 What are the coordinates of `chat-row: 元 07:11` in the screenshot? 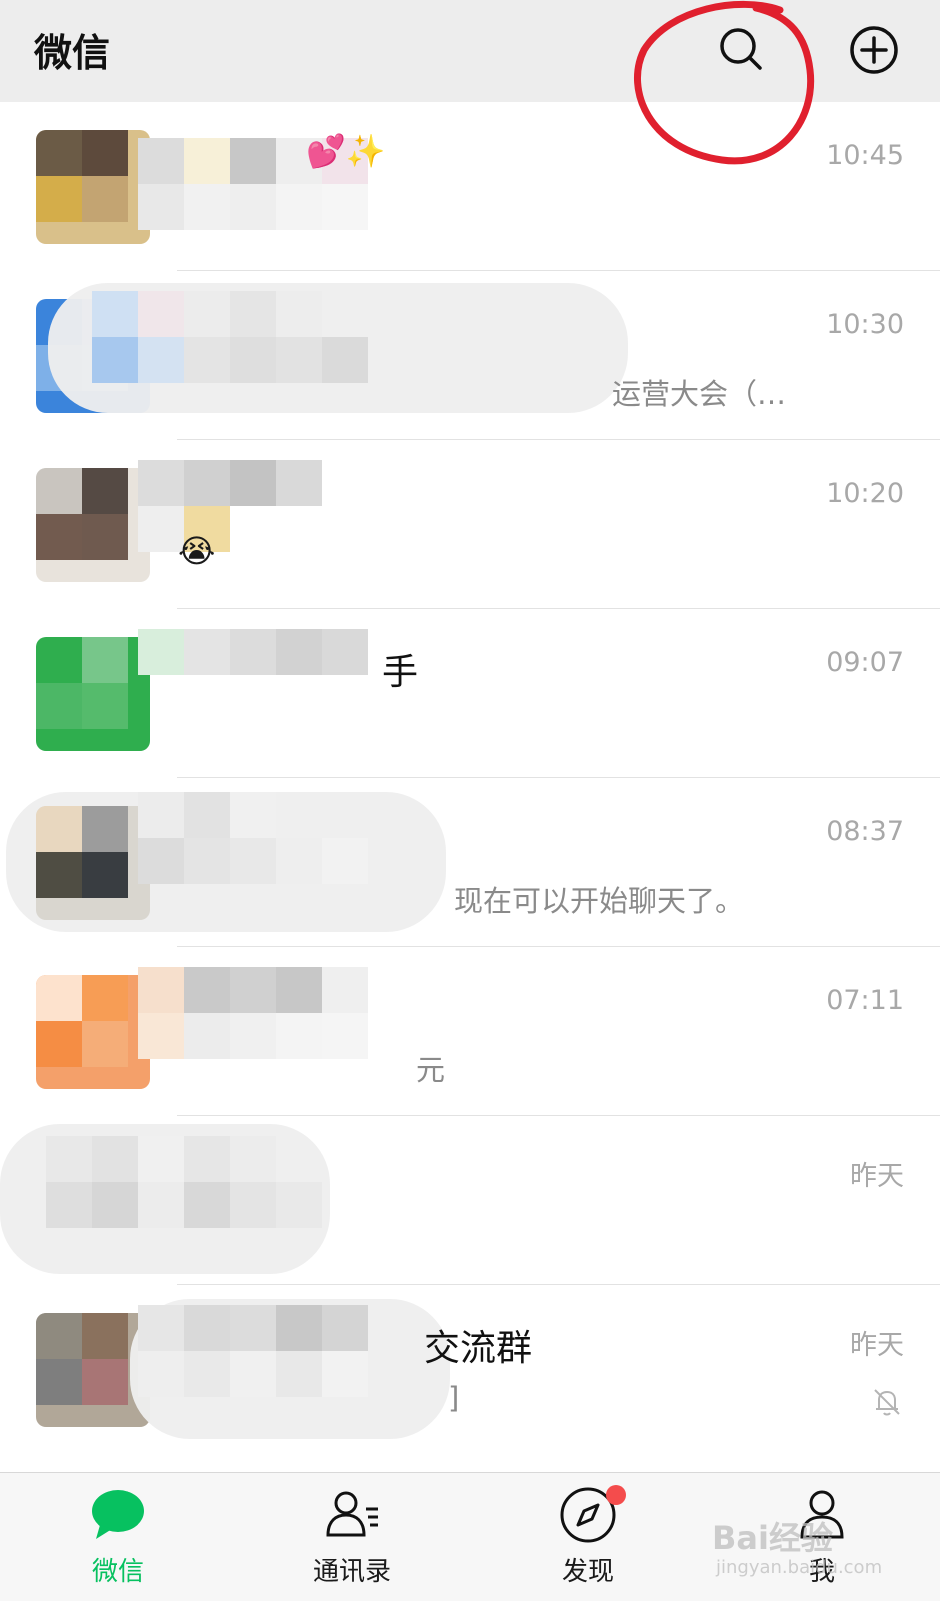 It's located at (470, 1031).